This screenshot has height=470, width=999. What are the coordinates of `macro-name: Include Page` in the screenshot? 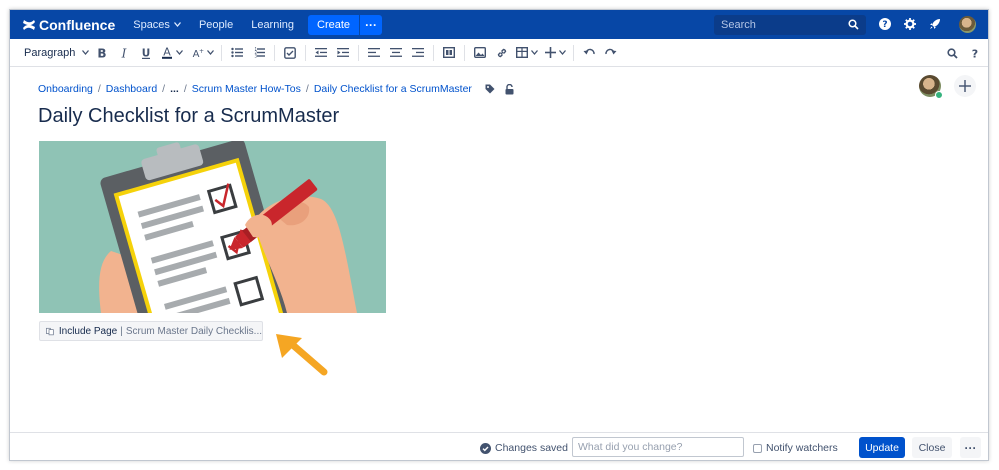 It's located at (88, 331).